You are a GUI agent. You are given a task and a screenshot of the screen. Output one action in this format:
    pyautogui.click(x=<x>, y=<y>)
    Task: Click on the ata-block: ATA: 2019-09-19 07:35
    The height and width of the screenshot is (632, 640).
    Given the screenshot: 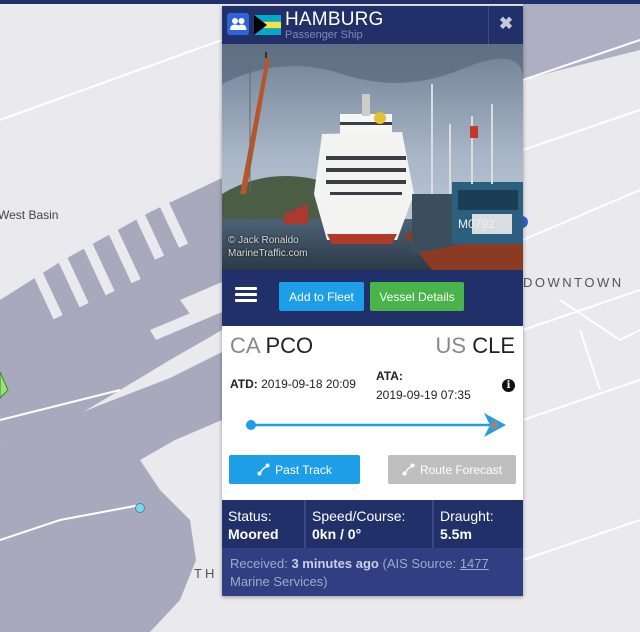 What is the action you would take?
    pyautogui.click(x=423, y=386)
    